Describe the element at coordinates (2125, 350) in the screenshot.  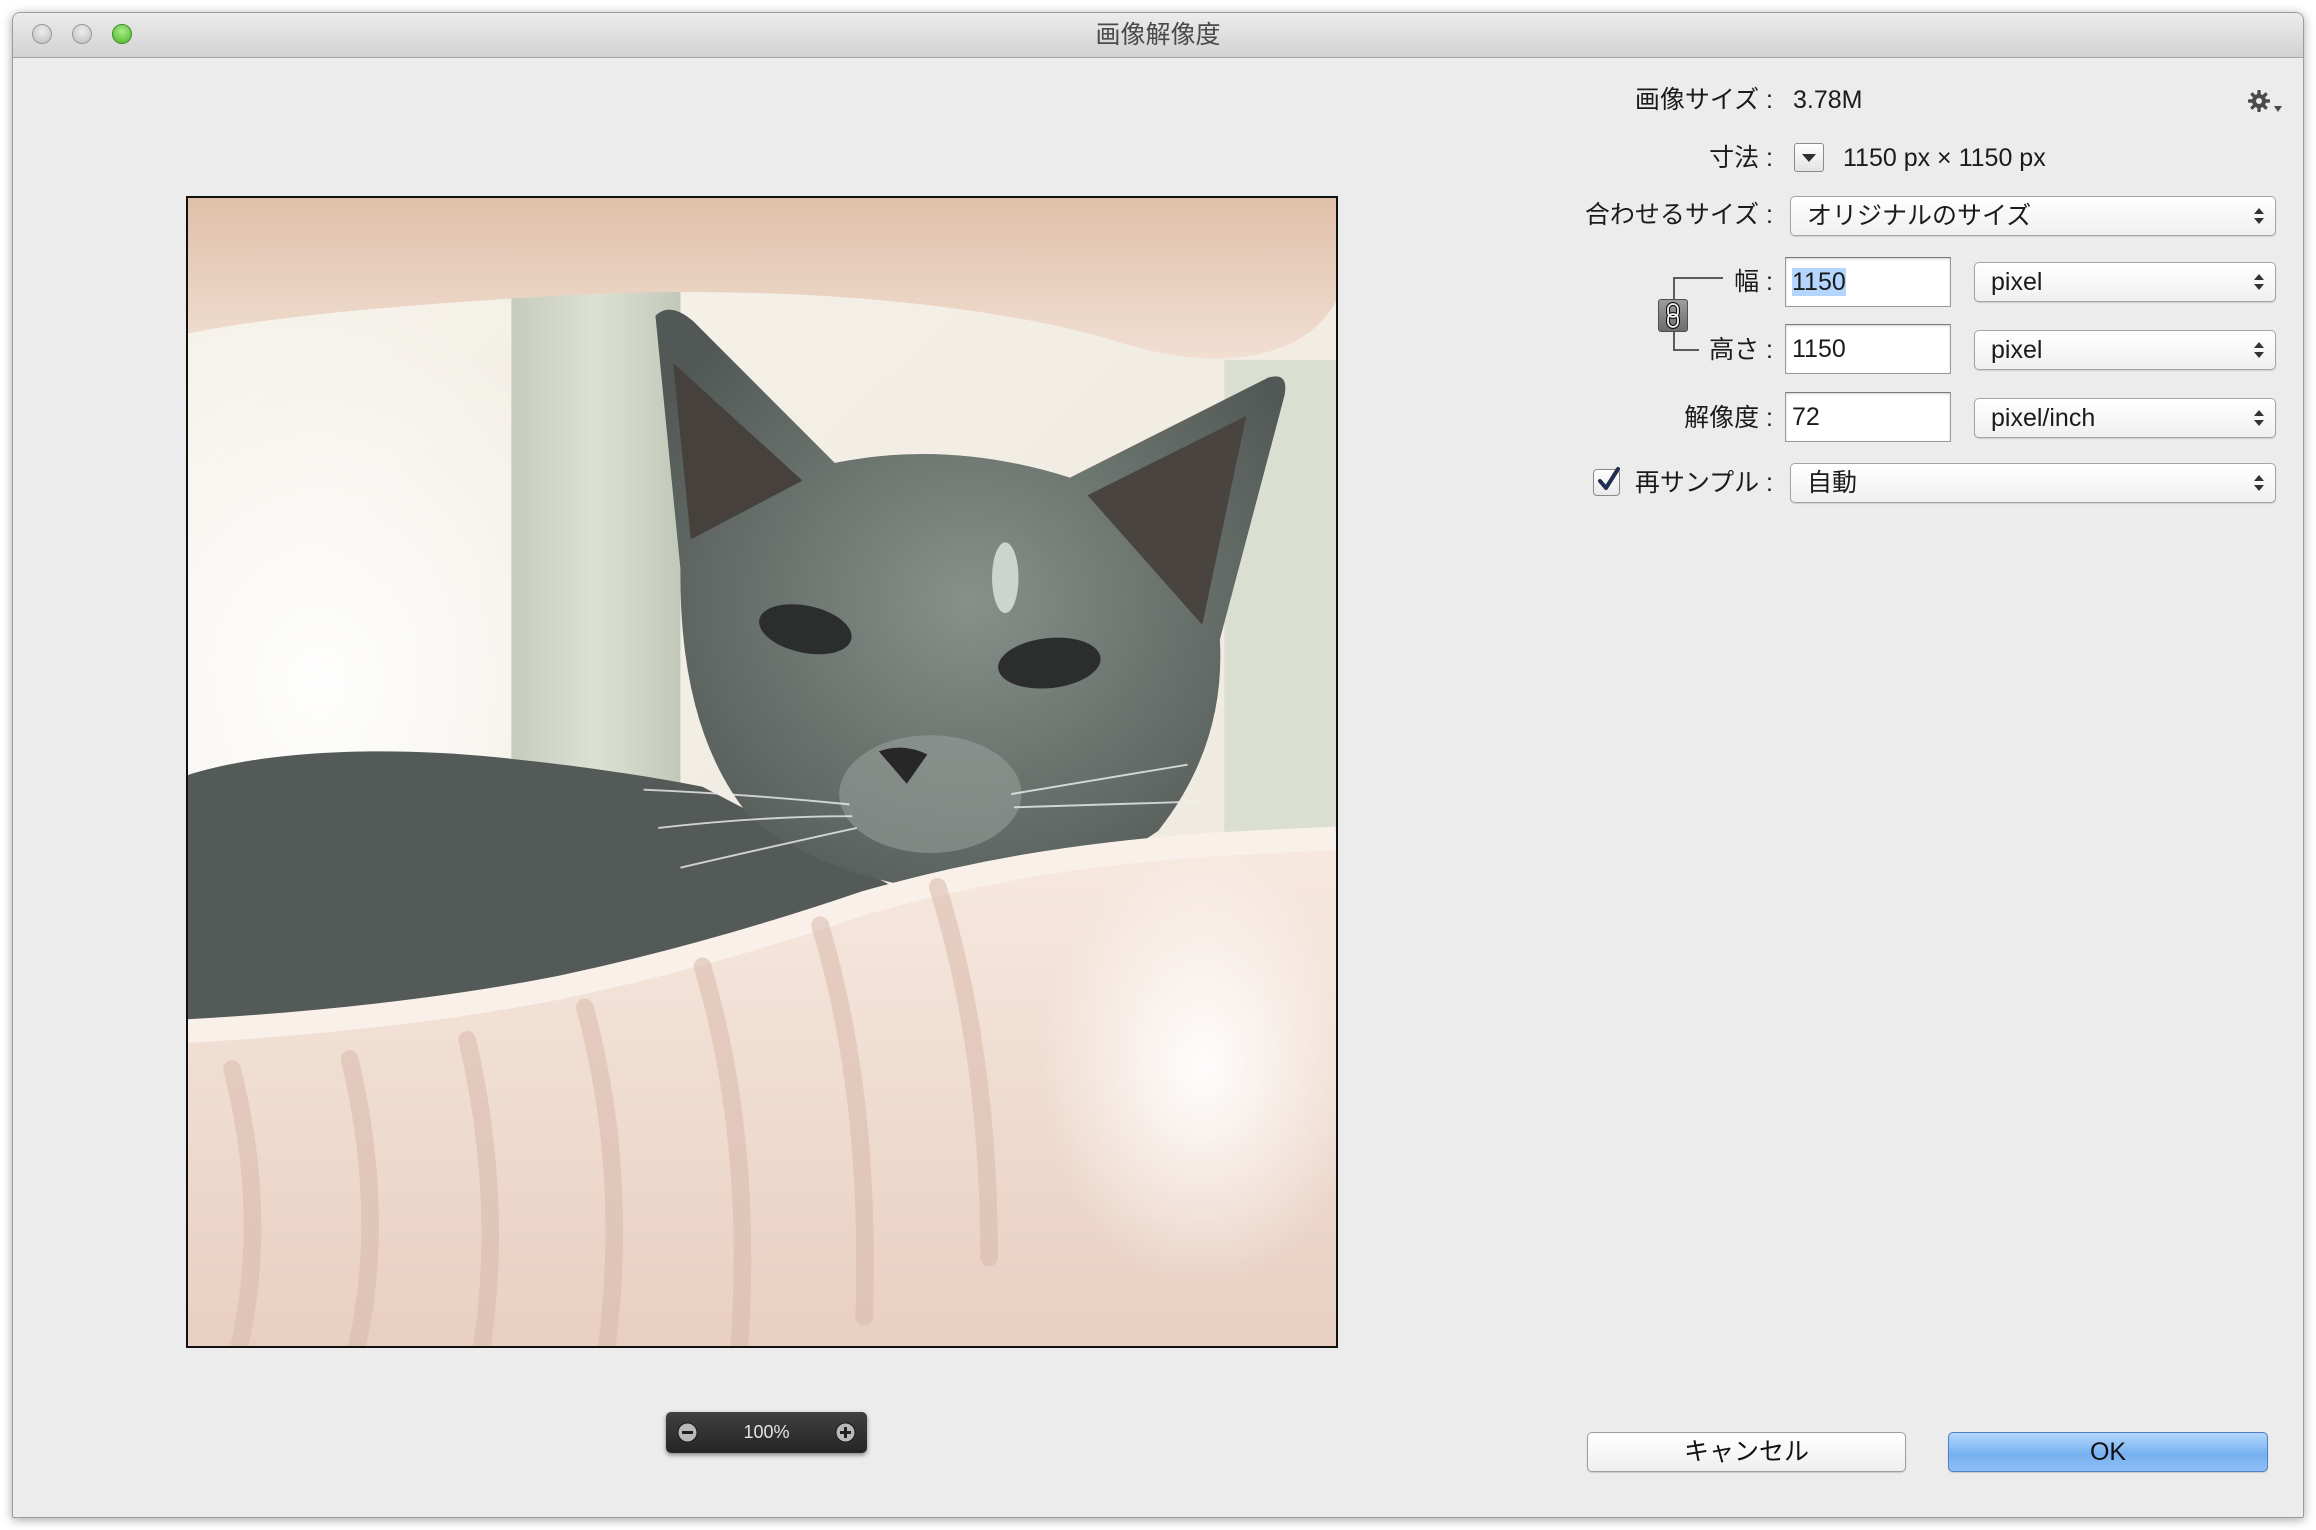
I see `height-unit-select: pixel` at that location.